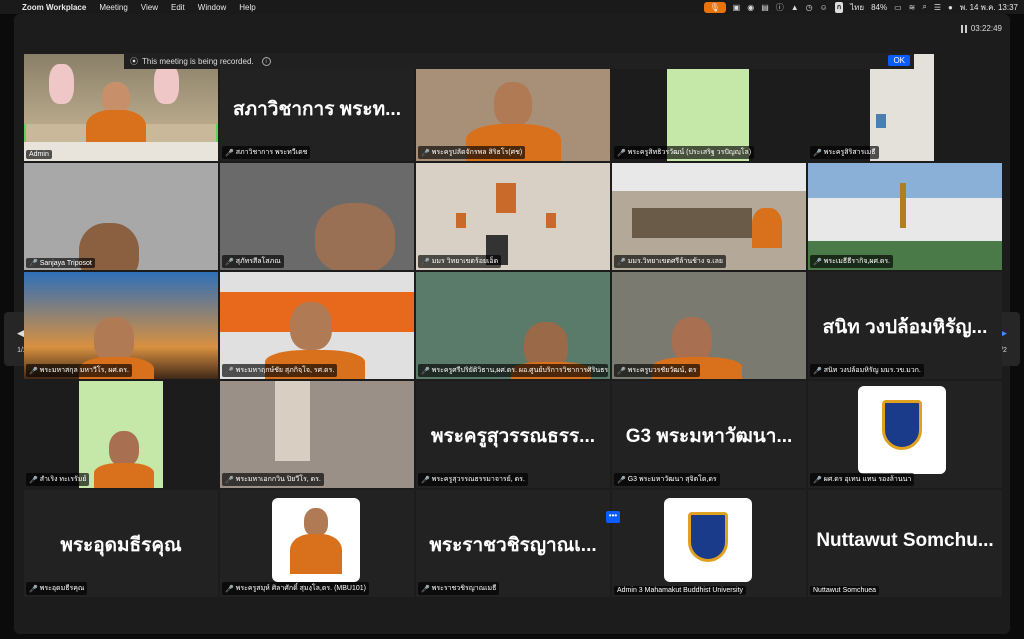 This screenshot has width=1024, height=639. What do you see at coordinates (709, 325) in the screenshot?
I see `video-tile: 🎤 พระครูบวรชัยวัฒน์, ดร` at bounding box center [709, 325].